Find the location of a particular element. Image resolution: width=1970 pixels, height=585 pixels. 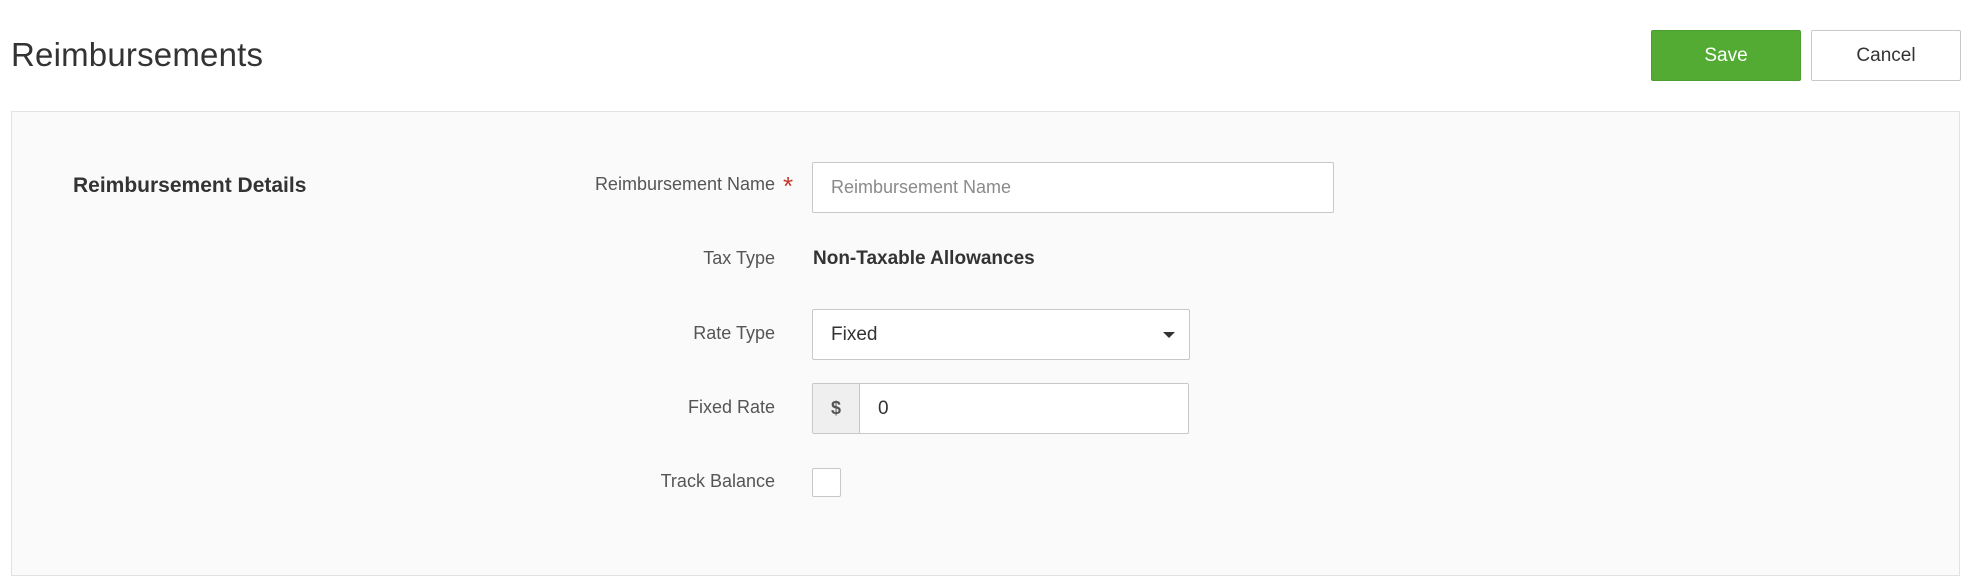

tax-type-label: Tax Type is located at coordinates (739, 258).